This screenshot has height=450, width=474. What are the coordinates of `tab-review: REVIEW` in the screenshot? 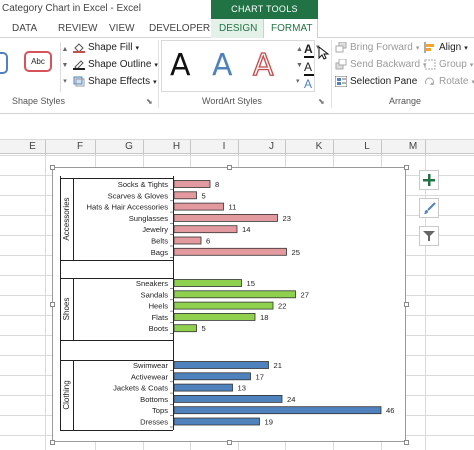 It's located at (77, 28).